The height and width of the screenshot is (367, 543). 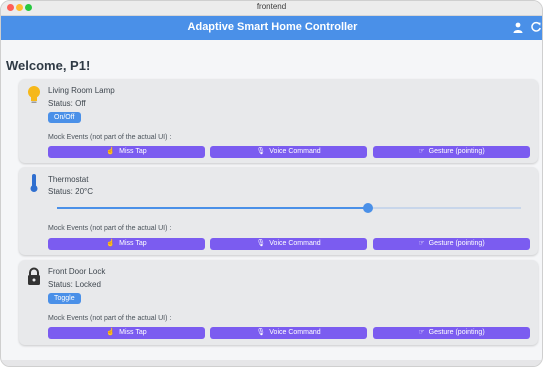 What do you see at coordinates (34, 276) in the screenshot?
I see `lock-icon` at bounding box center [34, 276].